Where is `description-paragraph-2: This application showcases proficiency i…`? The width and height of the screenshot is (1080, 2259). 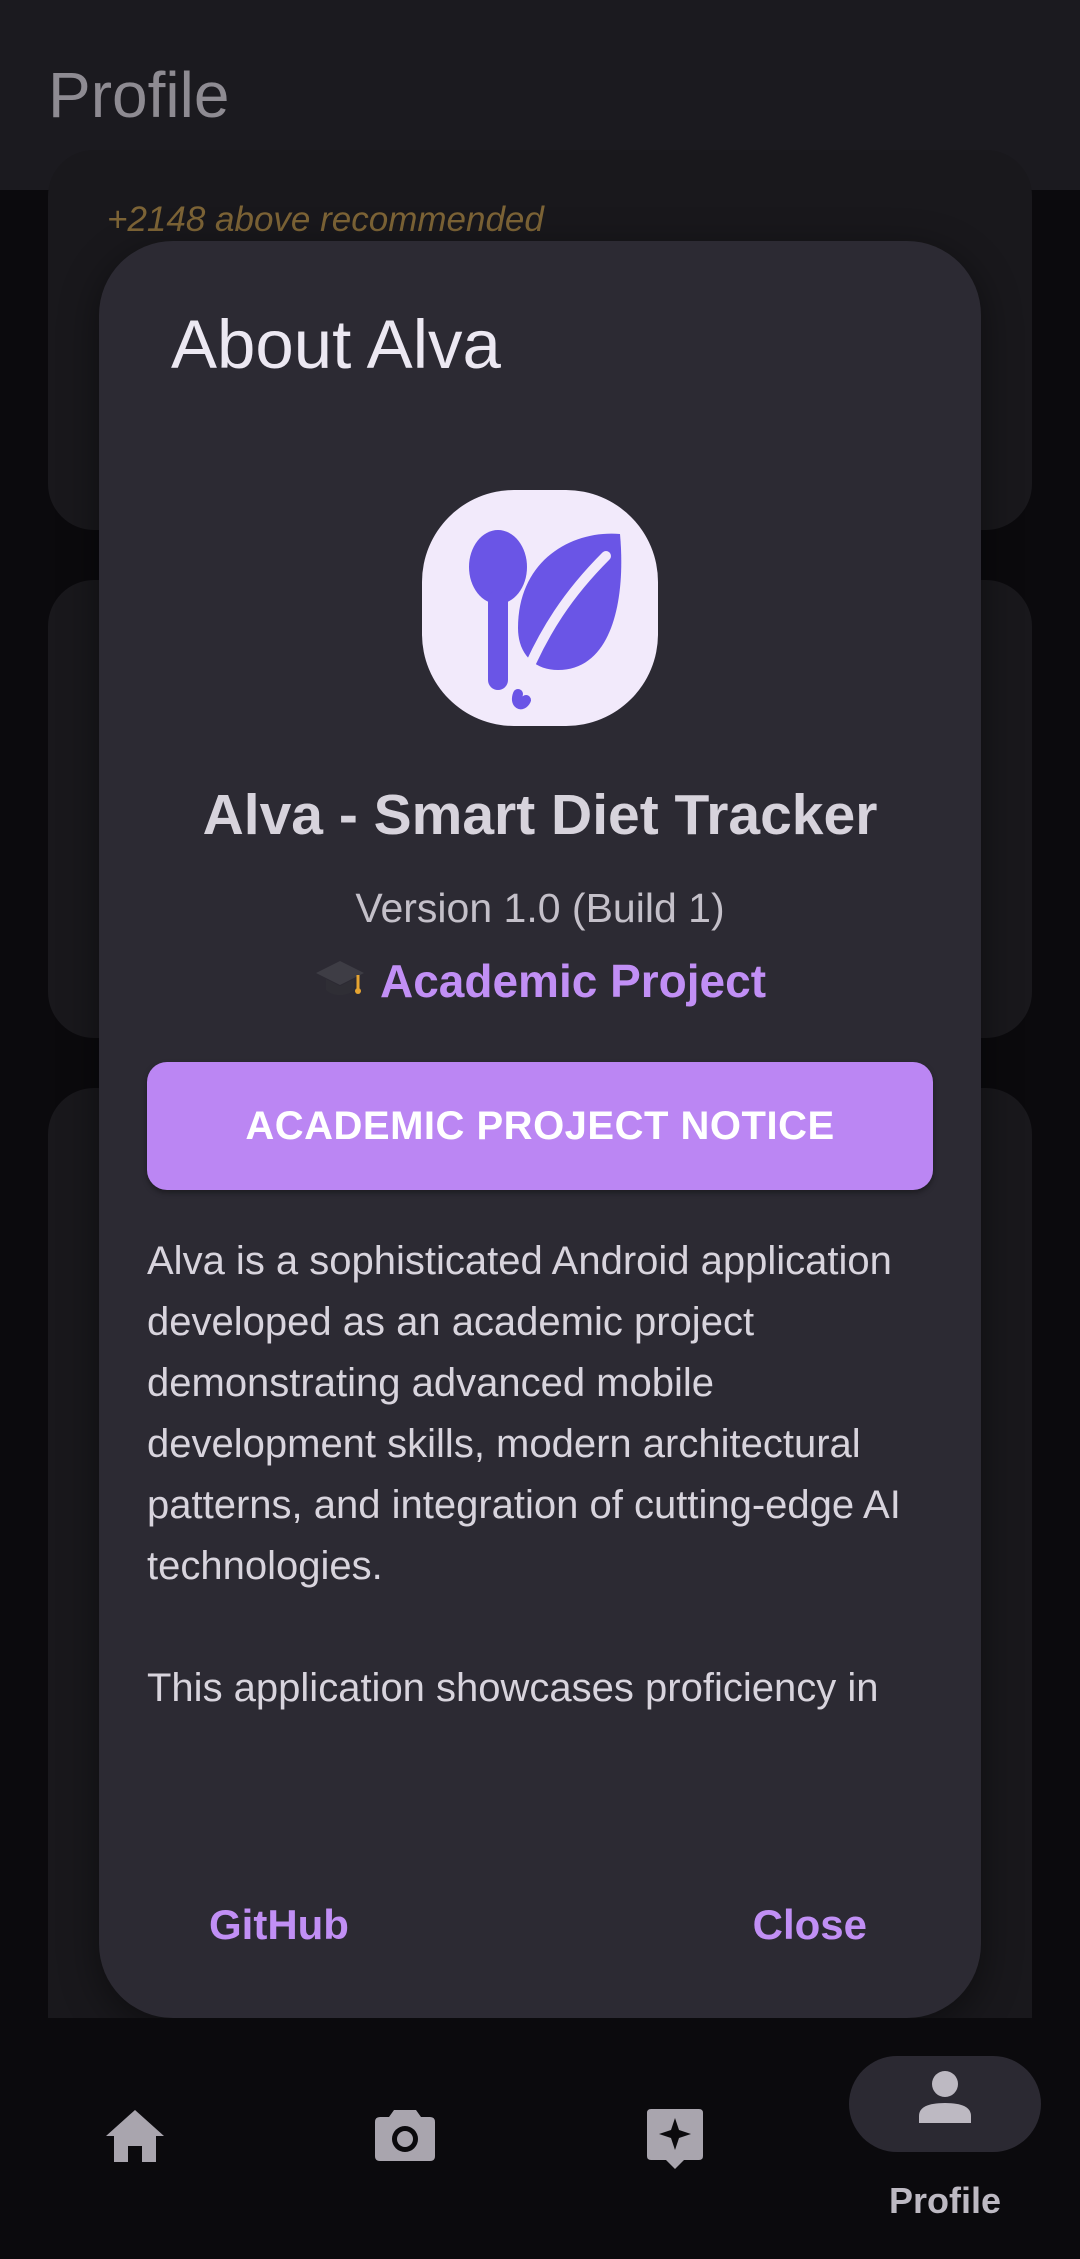
description-paragraph-2: This application showcases proficiency i… is located at coordinates (513, 1698).